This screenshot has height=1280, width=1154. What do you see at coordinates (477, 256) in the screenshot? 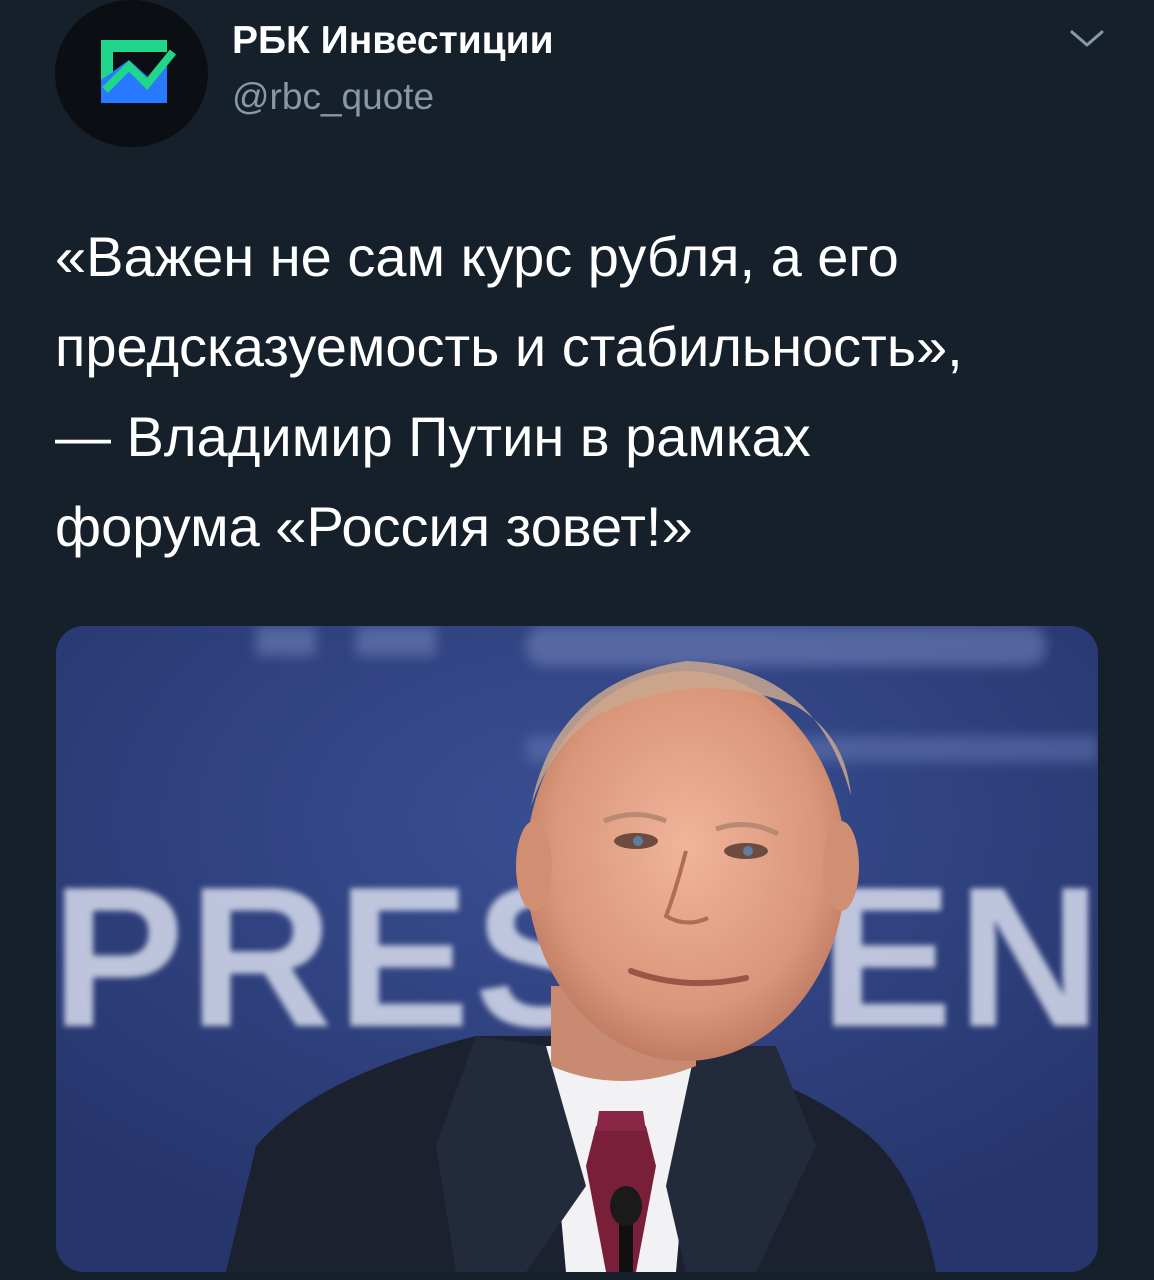
I see `tweet-text-line: «Важен не сам курс рубля, а его` at bounding box center [477, 256].